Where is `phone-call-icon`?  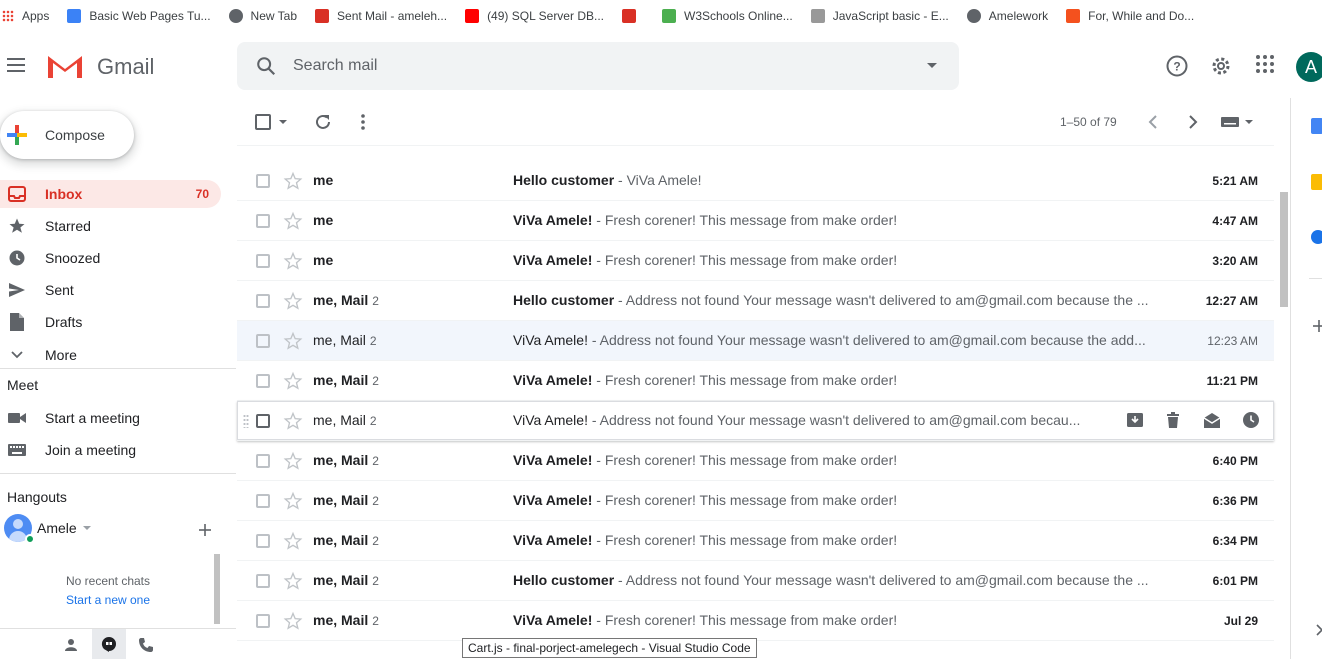
phone-call-icon is located at coordinates (146, 645).